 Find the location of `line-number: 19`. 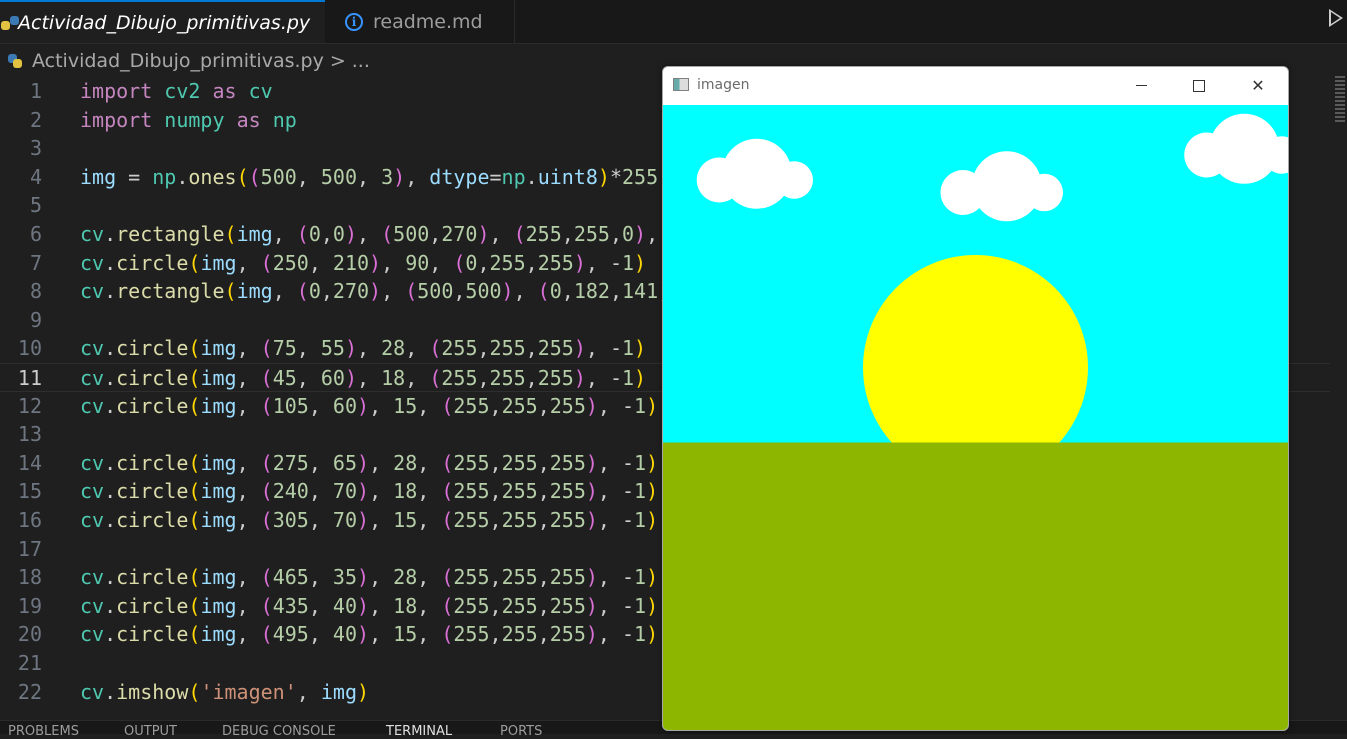

line-number: 19 is located at coordinates (29, 605).